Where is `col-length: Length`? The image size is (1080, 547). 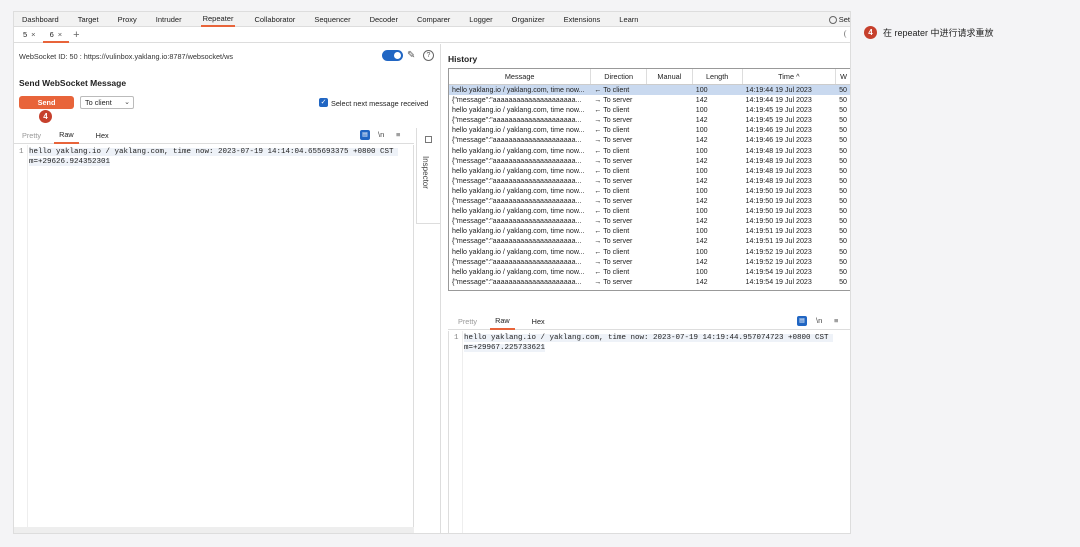
col-length: Length is located at coordinates (718, 76).